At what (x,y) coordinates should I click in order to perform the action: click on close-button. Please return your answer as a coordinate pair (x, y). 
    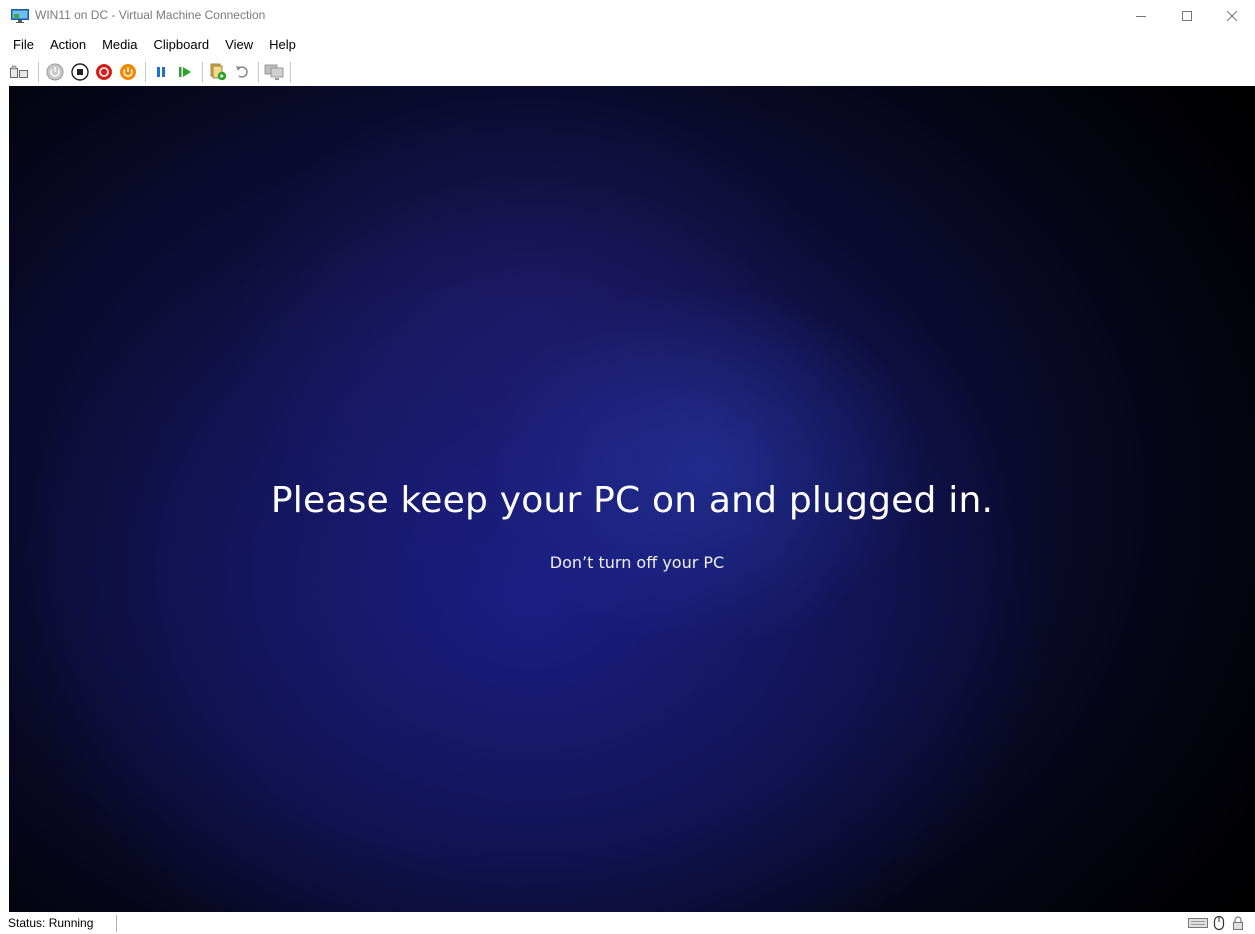
    Looking at the image, I should click on (1232, 16).